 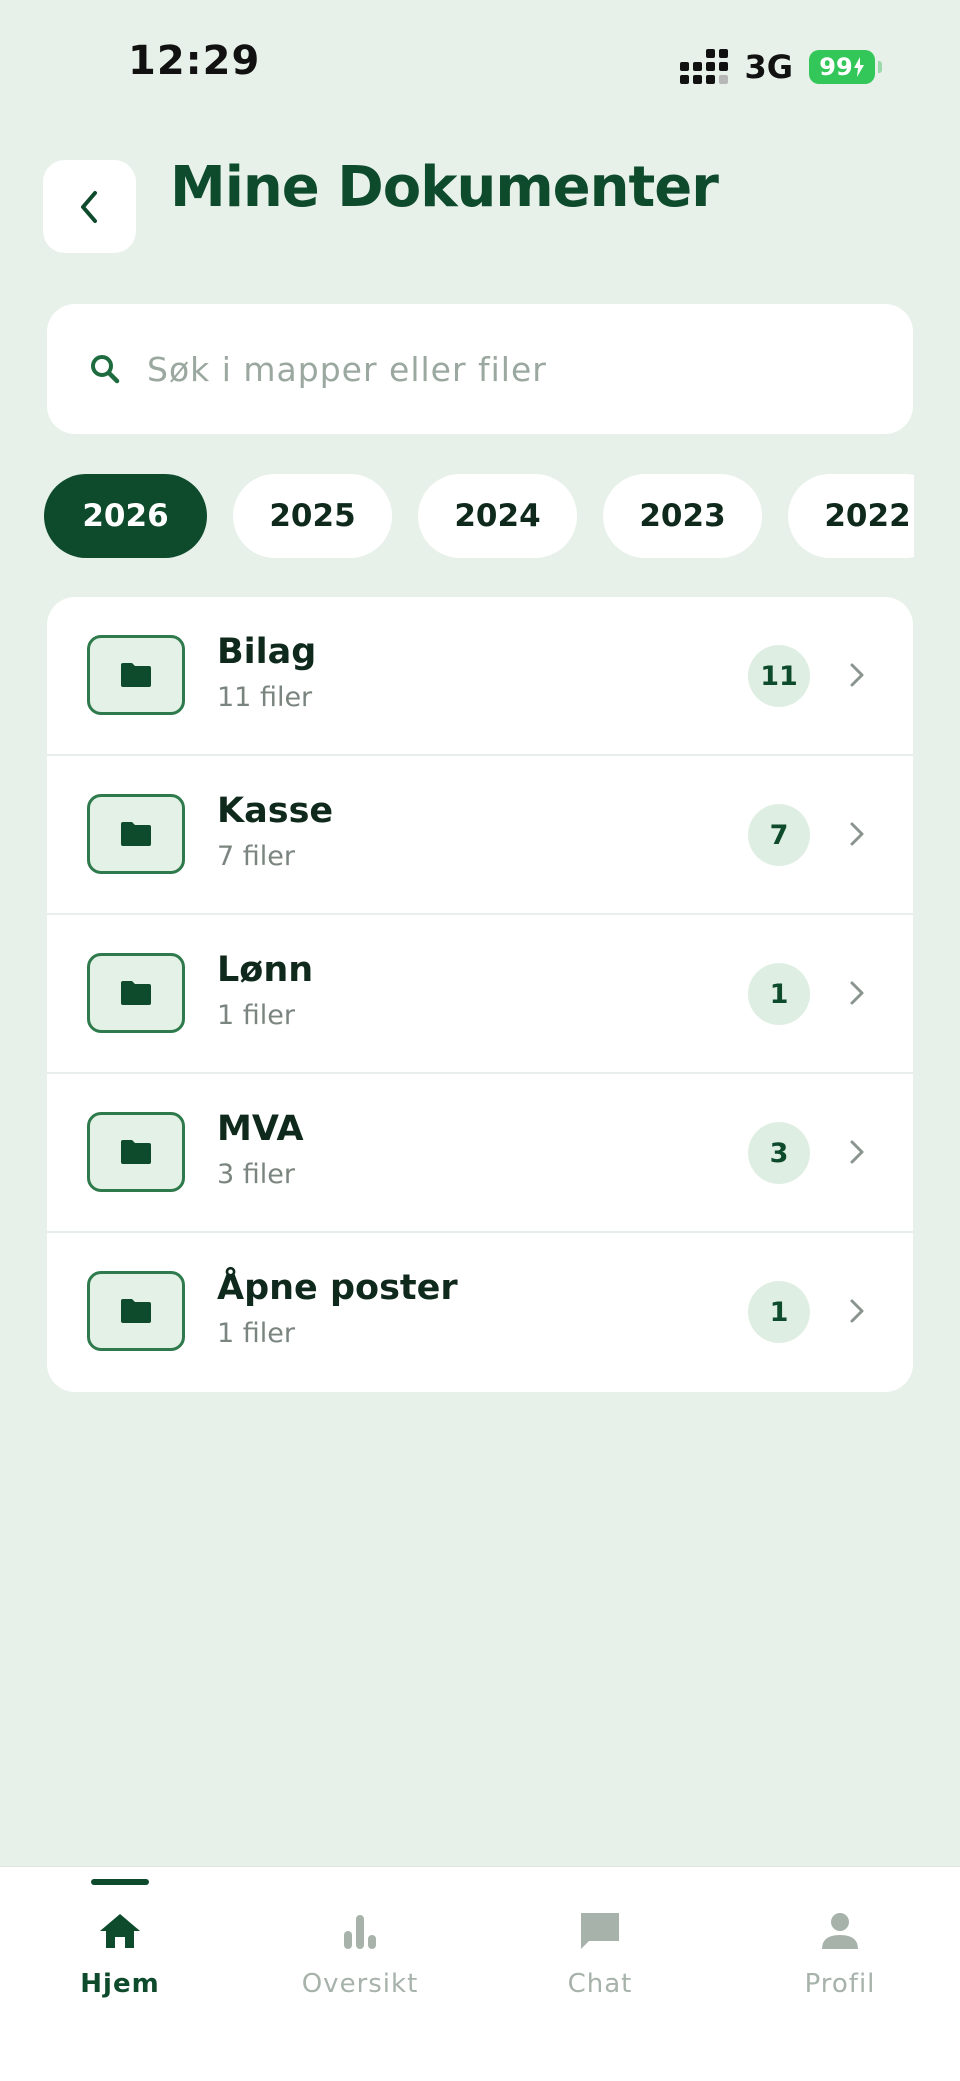 I want to click on bar-chart-icon, so click(x=360, y=1931).